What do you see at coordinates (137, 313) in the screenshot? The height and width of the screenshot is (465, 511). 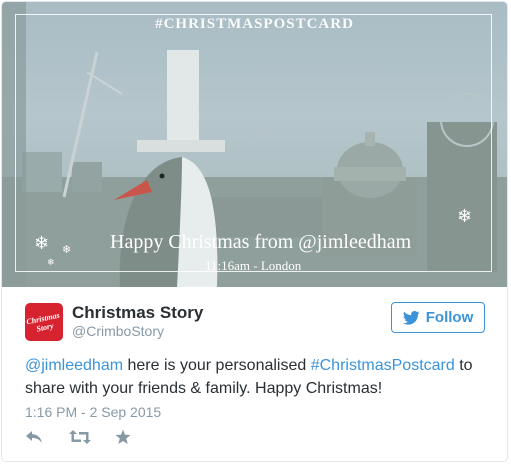 I see `display-name: Christmas Story` at bounding box center [137, 313].